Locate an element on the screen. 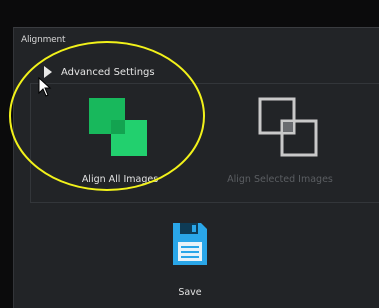 The height and width of the screenshot is (308, 379). align-all-images-label: Align All Images is located at coordinates (120, 179).